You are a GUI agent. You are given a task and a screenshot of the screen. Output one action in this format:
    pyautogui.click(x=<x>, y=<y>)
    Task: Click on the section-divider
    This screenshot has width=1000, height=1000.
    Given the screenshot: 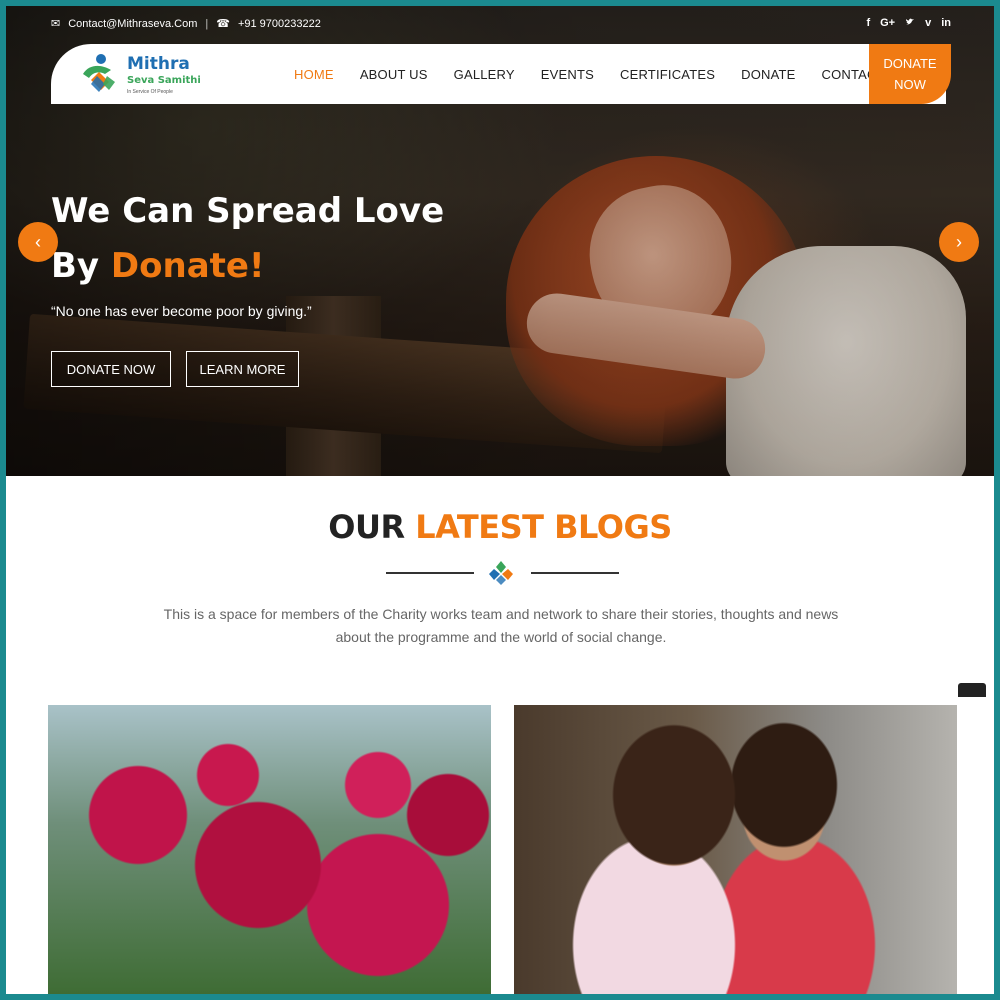 What is the action you would take?
    pyautogui.click(x=500, y=573)
    